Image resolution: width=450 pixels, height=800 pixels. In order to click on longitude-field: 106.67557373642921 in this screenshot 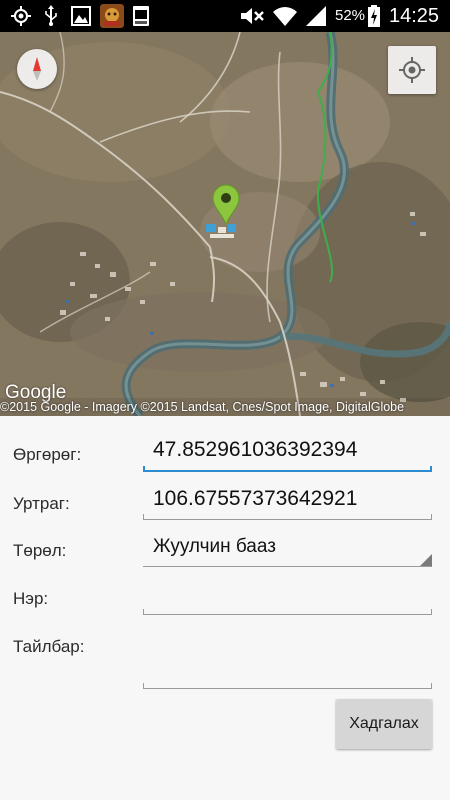, I will do `click(287, 504)`.